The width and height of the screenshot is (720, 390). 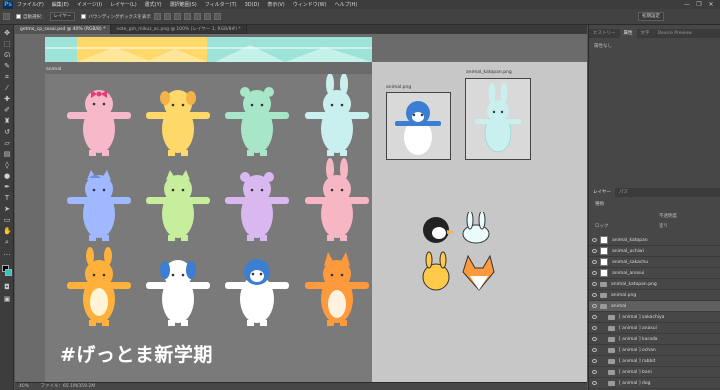 I want to click on close-button: ✕, so click(x=711, y=4).